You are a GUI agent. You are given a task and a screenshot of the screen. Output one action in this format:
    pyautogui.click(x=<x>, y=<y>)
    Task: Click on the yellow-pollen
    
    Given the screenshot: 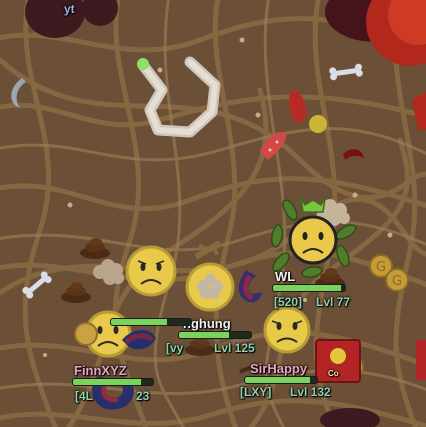 What is the action you would take?
    pyautogui.click(x=318, y=124)
    